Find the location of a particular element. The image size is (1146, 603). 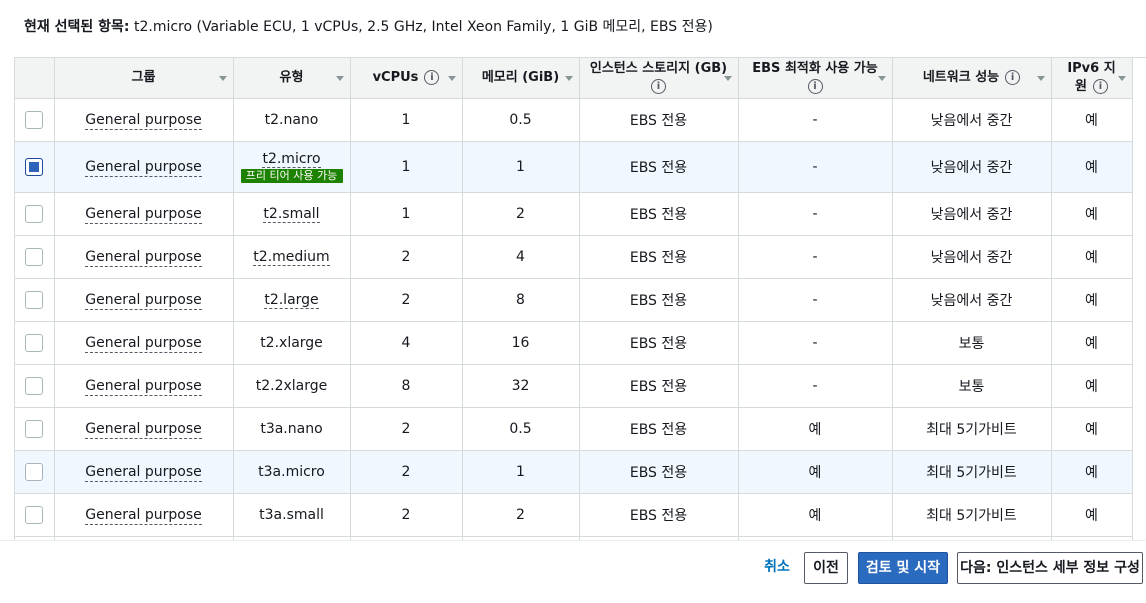

network-cell: 낮음에서 중간 is located at coordinates (972, 257).